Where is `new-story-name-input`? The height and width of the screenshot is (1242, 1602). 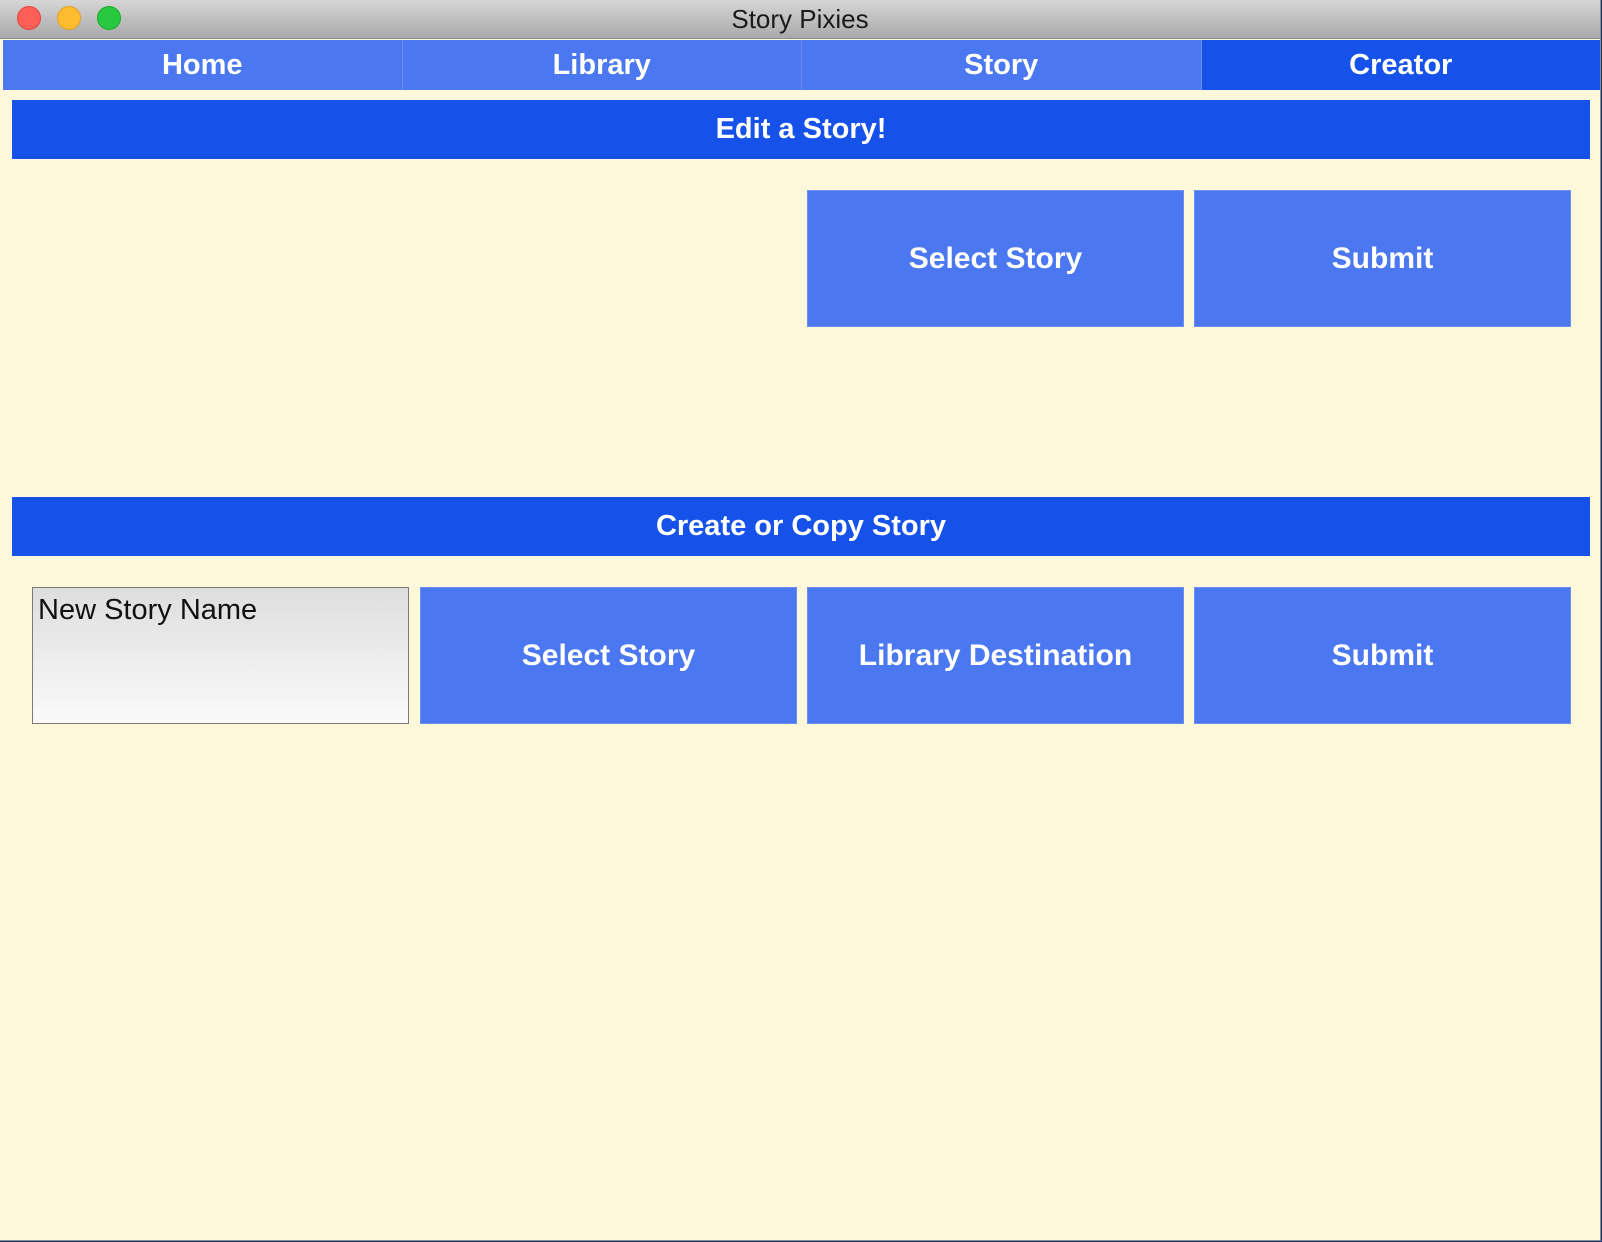
new-story-name-input is located at coordinates (220, 655).